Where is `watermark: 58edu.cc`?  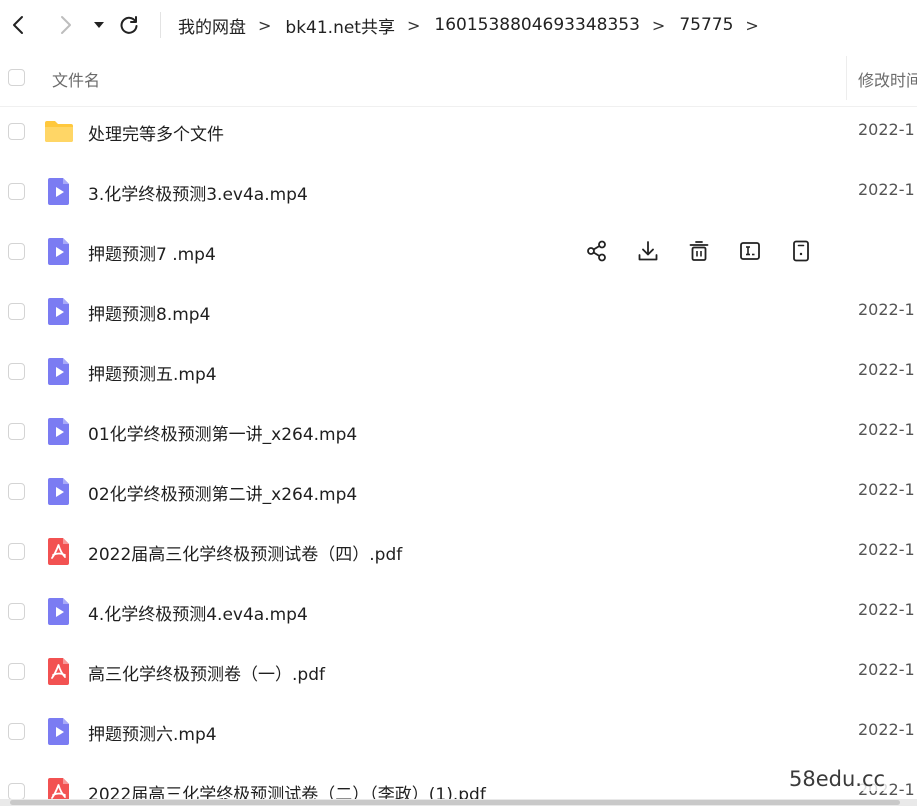 watermark: 58edu.cc is located at coordinates (837, 779).